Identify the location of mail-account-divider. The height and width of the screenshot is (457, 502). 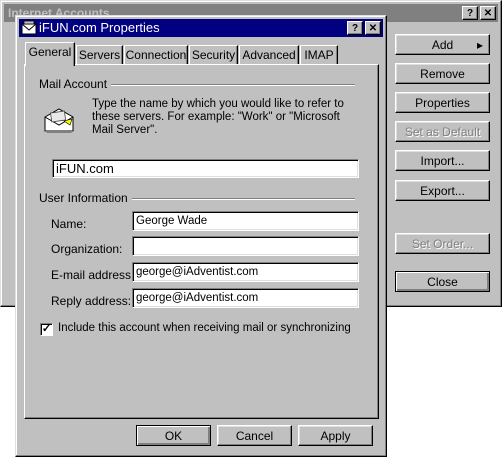
(220, 85).